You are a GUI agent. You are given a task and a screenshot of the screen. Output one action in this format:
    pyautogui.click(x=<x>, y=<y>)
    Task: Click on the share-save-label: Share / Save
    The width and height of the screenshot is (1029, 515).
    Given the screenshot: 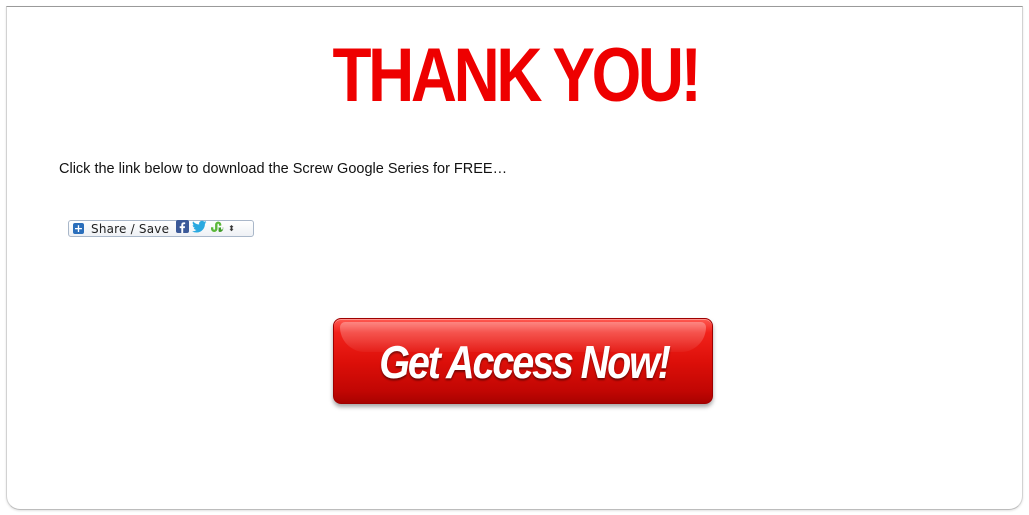 What is the action you would take?
    pyautogui.click(x=130, y=228)
    